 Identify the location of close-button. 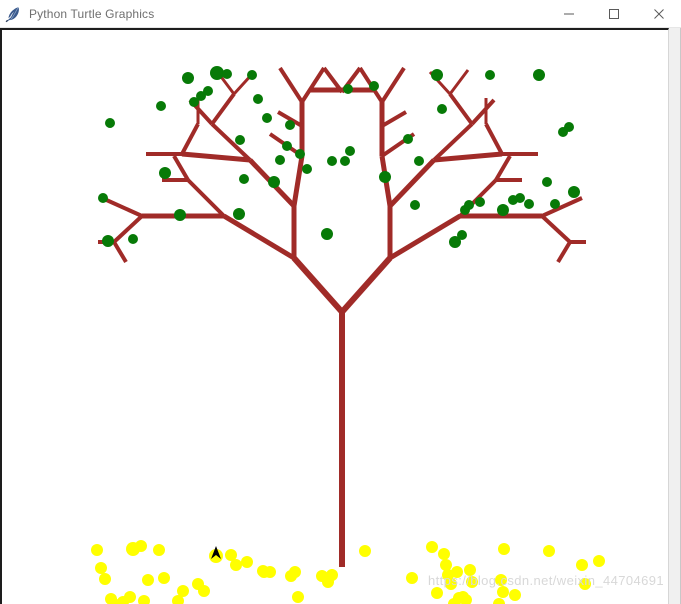
(658, 13).